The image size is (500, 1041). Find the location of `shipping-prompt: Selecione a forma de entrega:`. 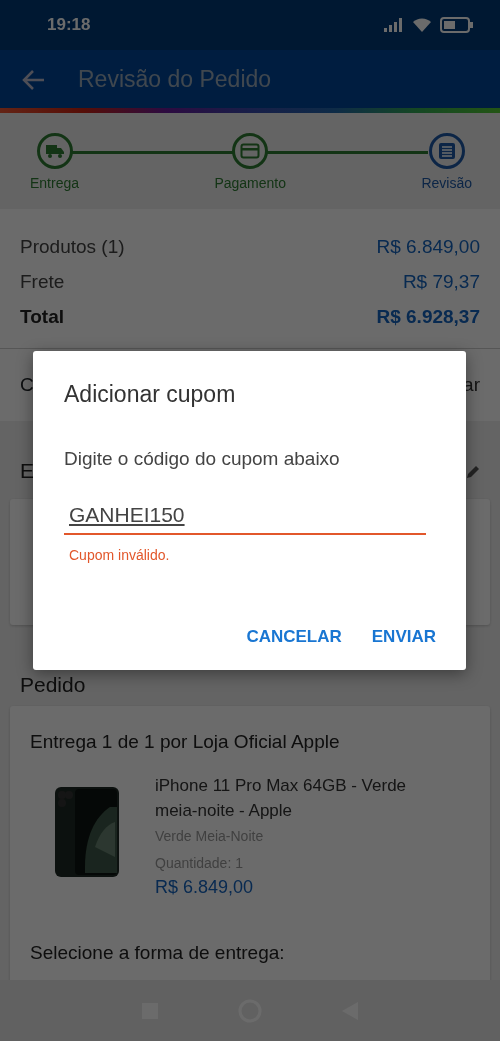

shipping-prompt: Selecione a forma de entrega: is located at coordinates (158, 952).